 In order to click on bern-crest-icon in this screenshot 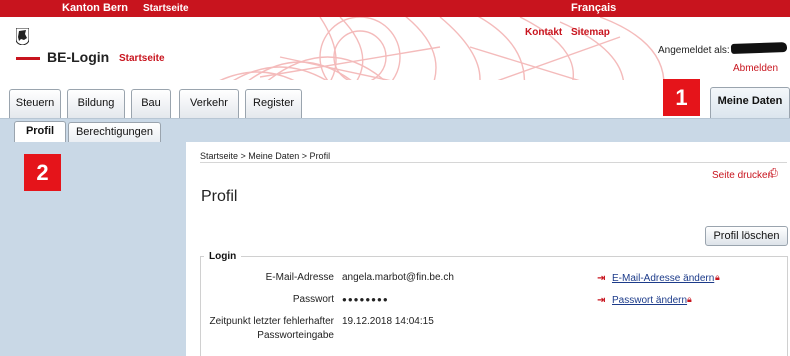, I will do `click(22, 36)`.